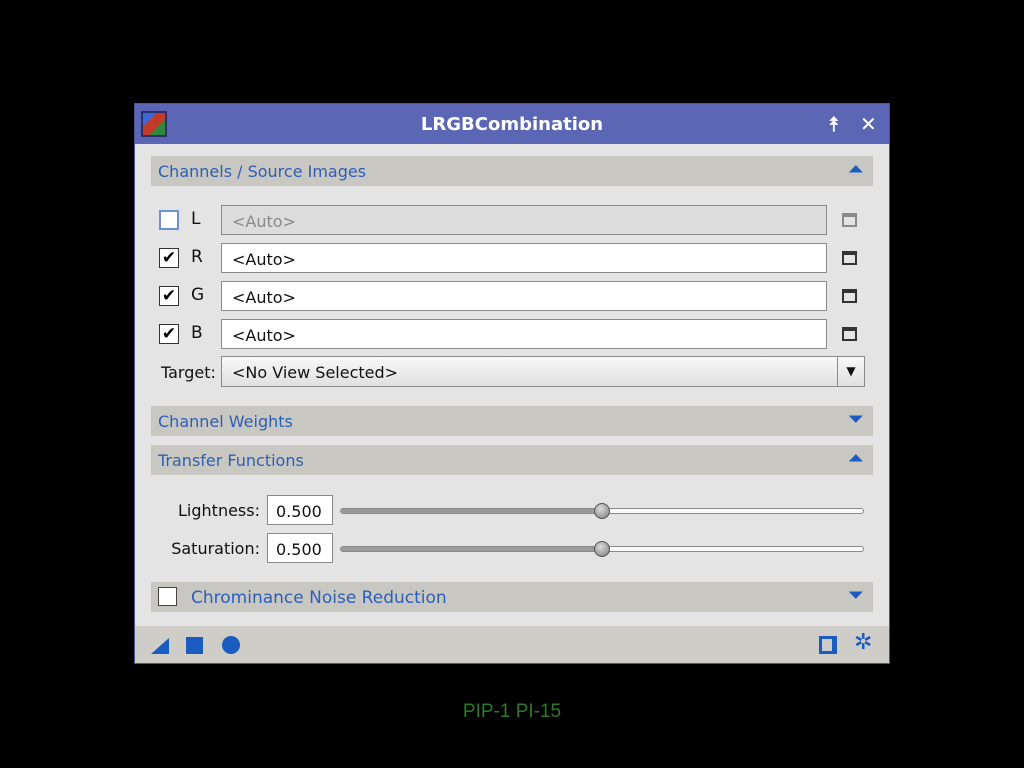 This screenshot has width=1024, height=768. What do you see at coordinates (524, 220) in the screenshot?
I see `channel-l-field: <Auto>` at bounding box center [524, 220].